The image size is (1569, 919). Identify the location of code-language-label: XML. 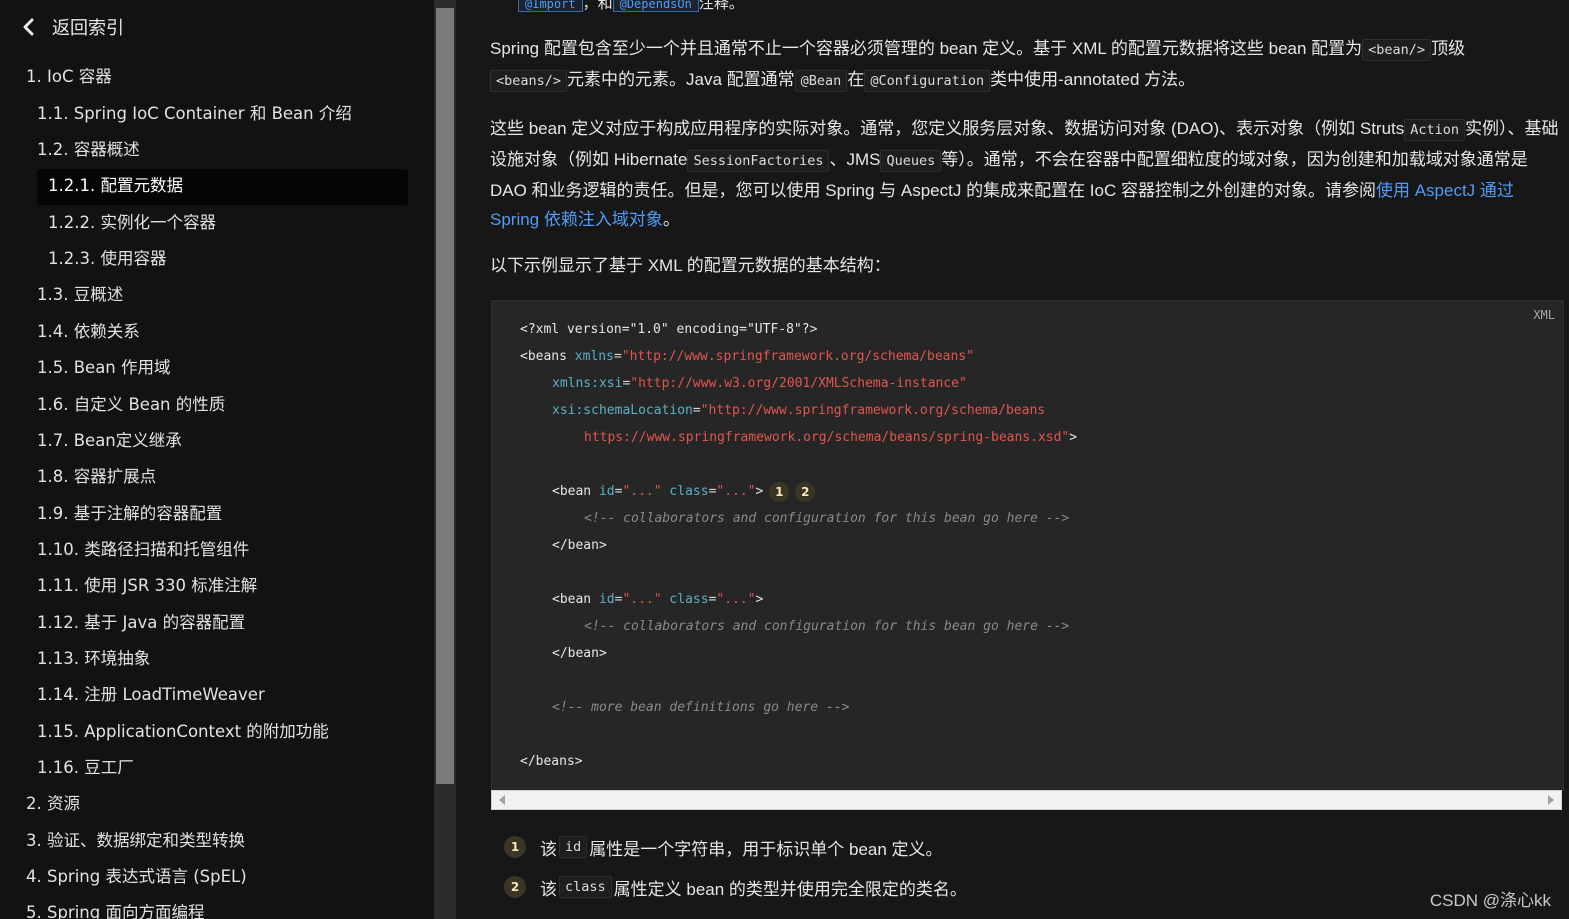
(1544, 315).